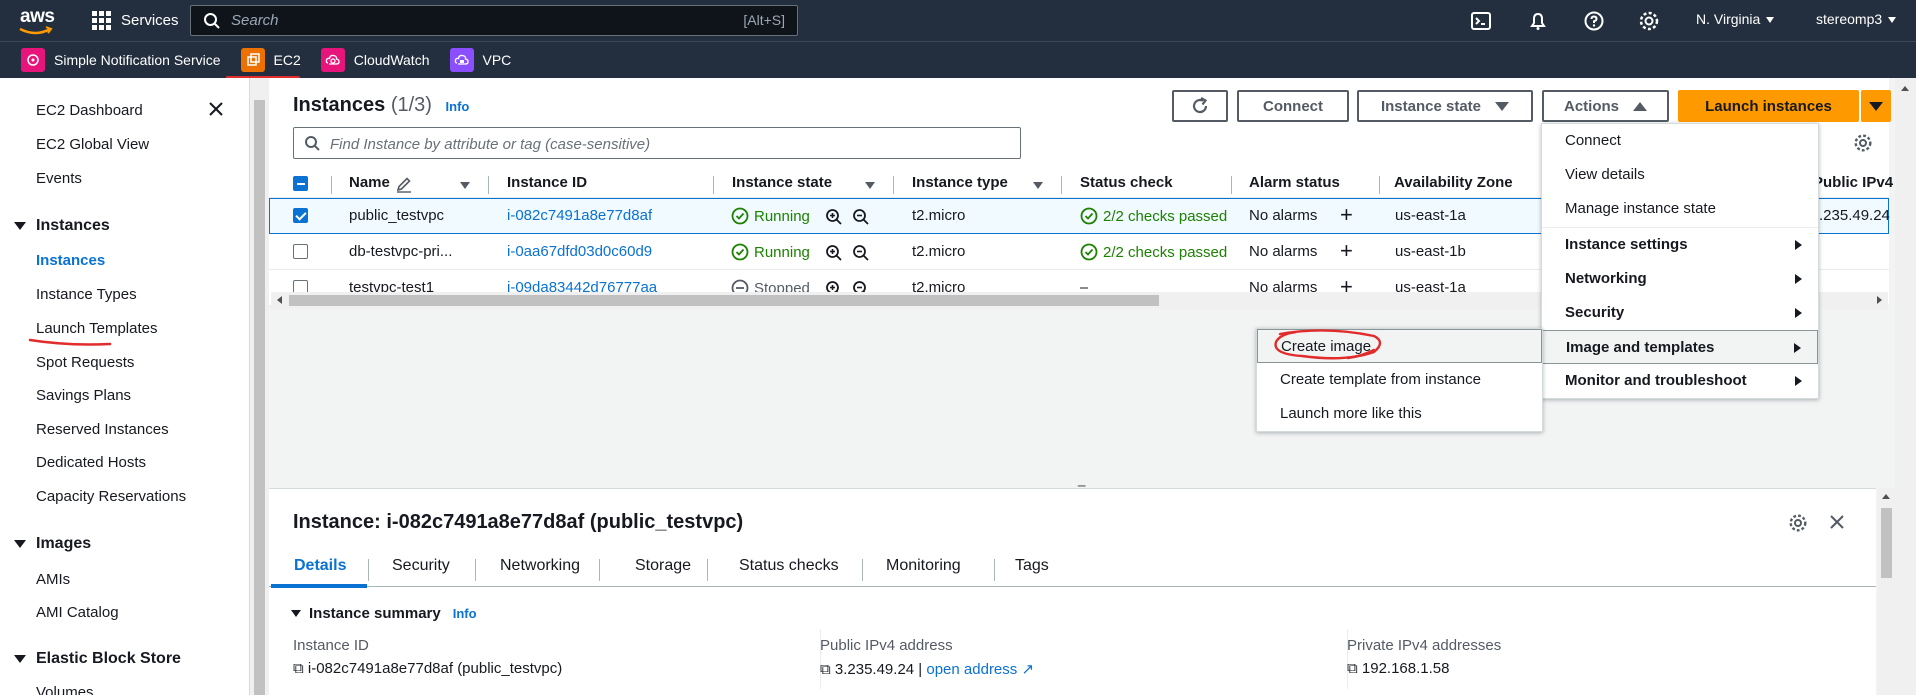 This screenshot has height=695, width=1916. What do you see at coordinates (102, 429) in the screenshot?
I see `sidebar-item-reserved-instances: Reserved Instances` at bounding box center [102, 429].